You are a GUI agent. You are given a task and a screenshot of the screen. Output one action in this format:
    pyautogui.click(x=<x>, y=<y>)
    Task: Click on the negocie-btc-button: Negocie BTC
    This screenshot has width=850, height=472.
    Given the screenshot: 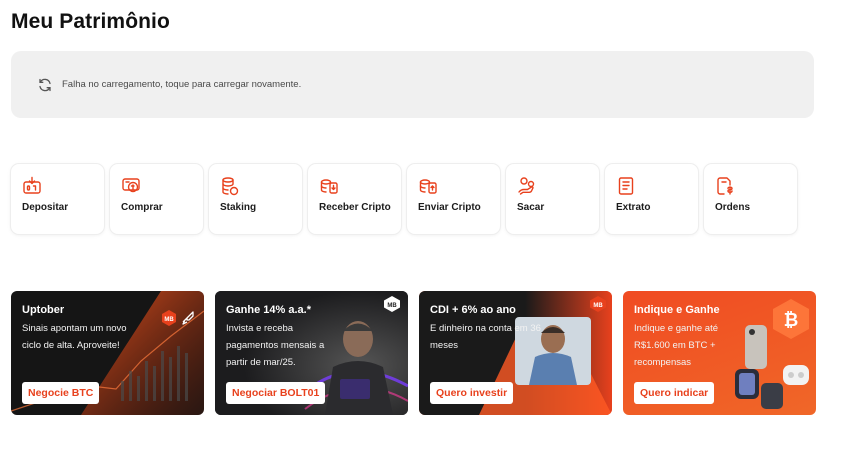 What is the action you would take?
    pyautogui.click(x=61, y=393)
    